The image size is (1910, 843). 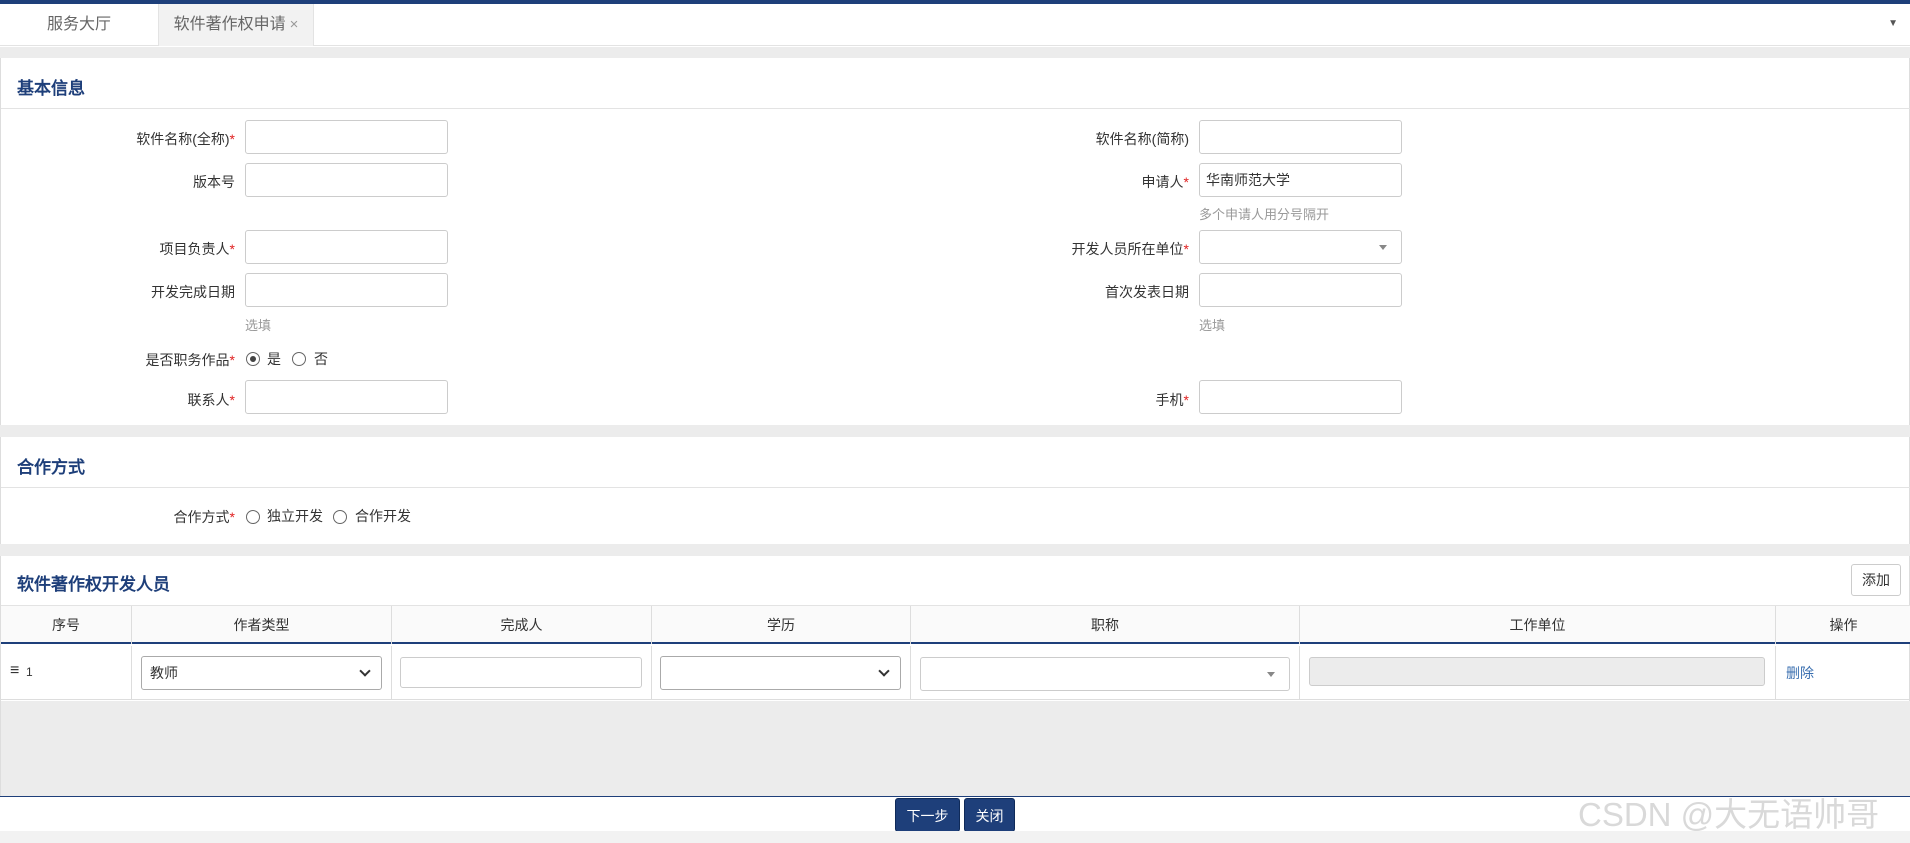 I want to click on work-for-hire-yes-radio, so click(x=253, y=359).